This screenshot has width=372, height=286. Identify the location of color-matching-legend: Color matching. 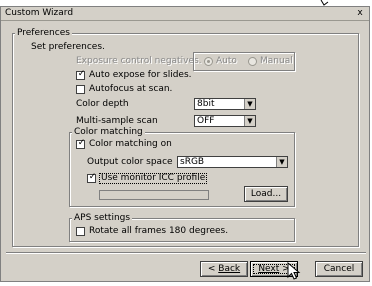
(108, 132).